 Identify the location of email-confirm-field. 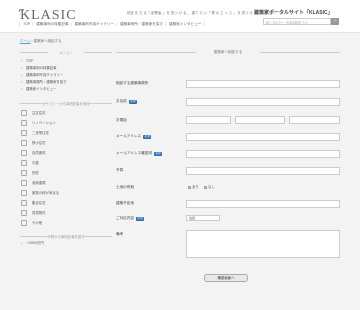
(263, 154).